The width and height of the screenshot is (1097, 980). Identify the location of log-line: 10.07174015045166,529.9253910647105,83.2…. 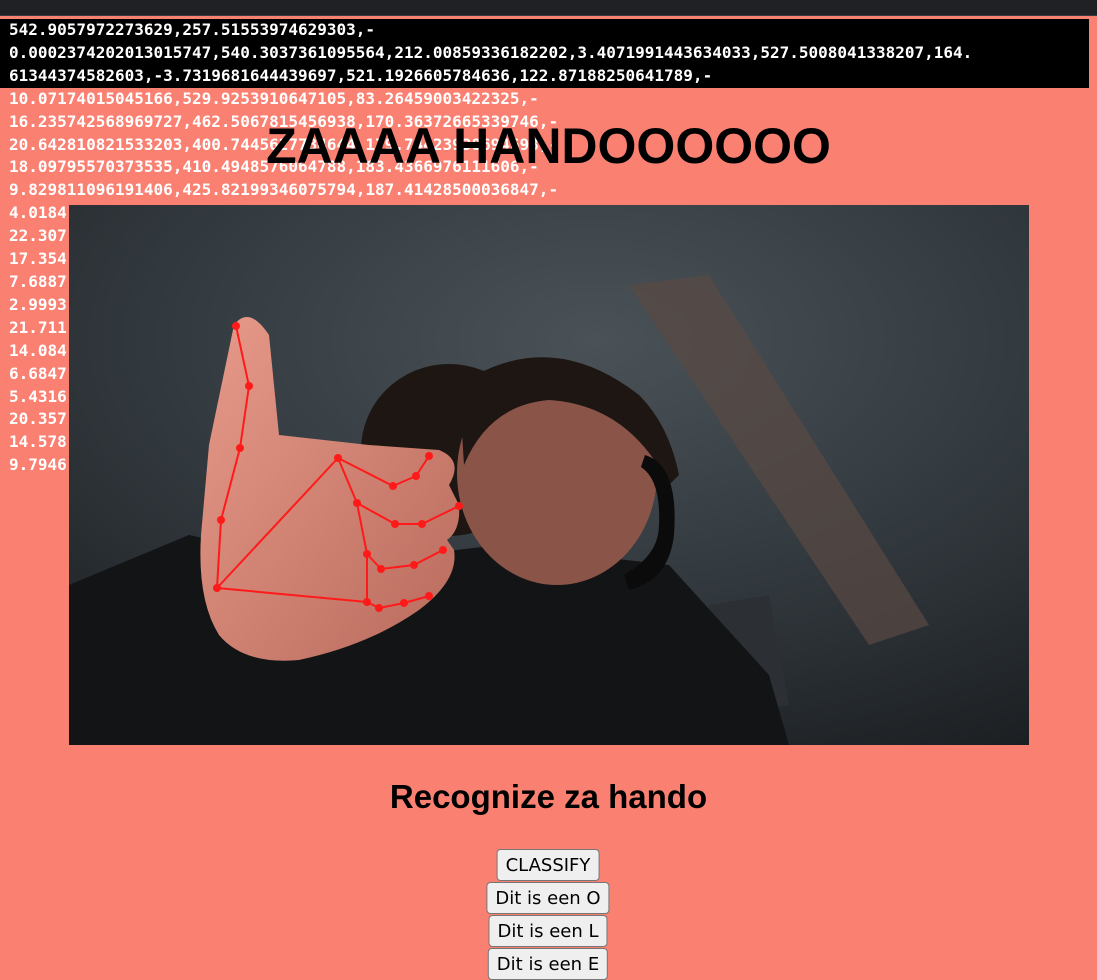
(274, 98).